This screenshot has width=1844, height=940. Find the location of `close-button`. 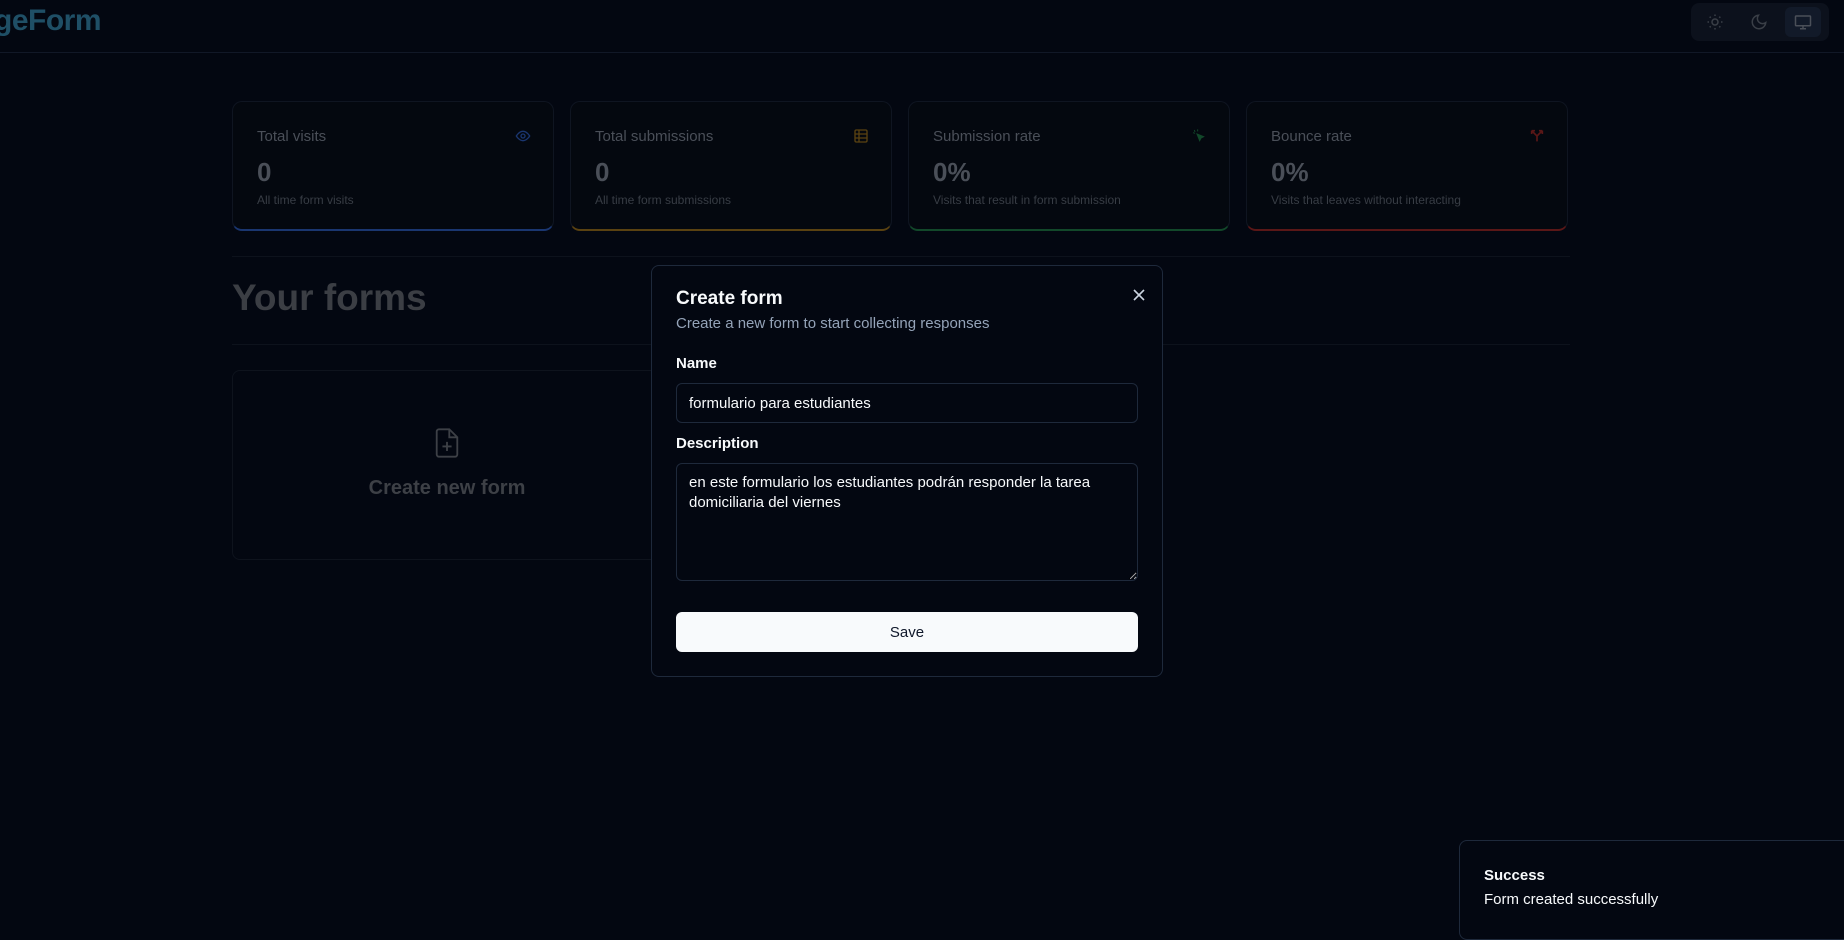

close-button is located at coordinates (1139, 295).